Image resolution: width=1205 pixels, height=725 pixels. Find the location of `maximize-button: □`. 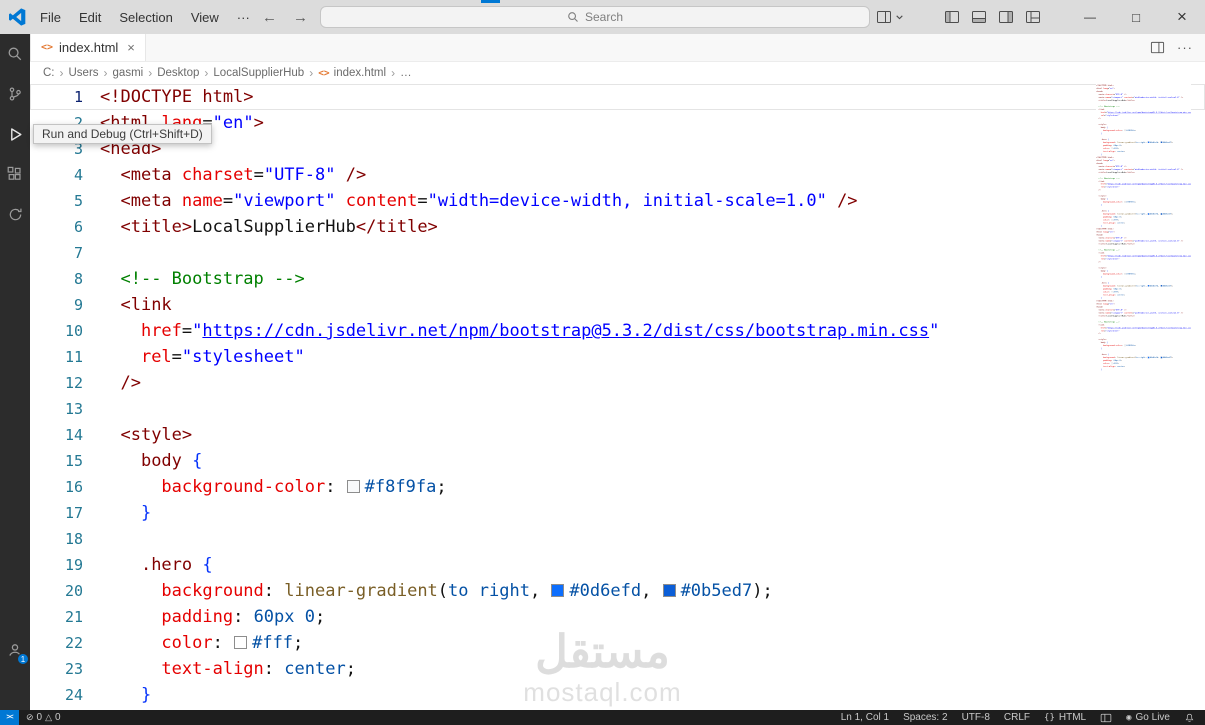

maximize-button: □ is located at coordinates (1136, 17).